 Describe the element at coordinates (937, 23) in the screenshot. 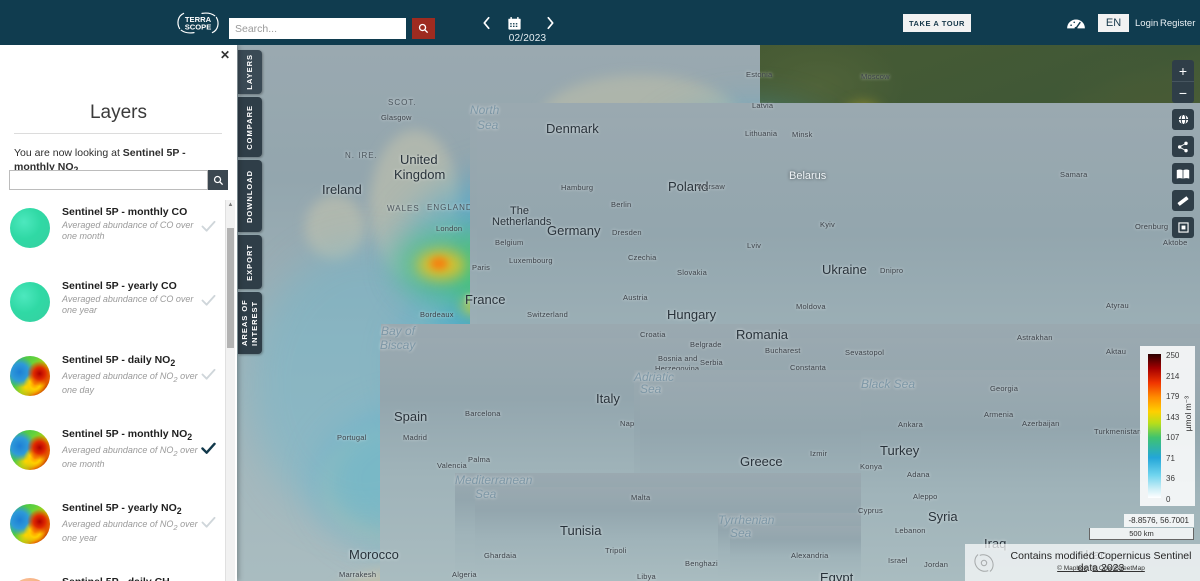

I see `take-a-tour-button: TAKE A TOUR` at that location.